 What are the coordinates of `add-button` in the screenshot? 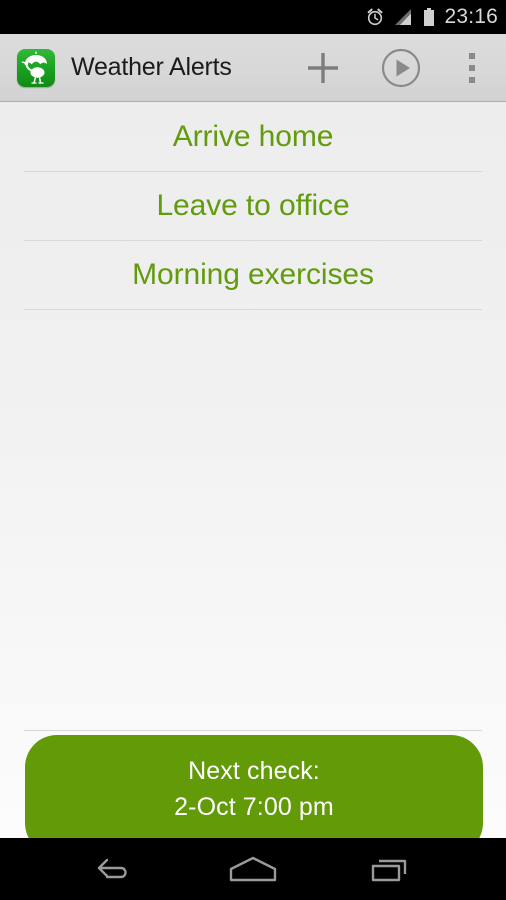 It's located at (323, 68).